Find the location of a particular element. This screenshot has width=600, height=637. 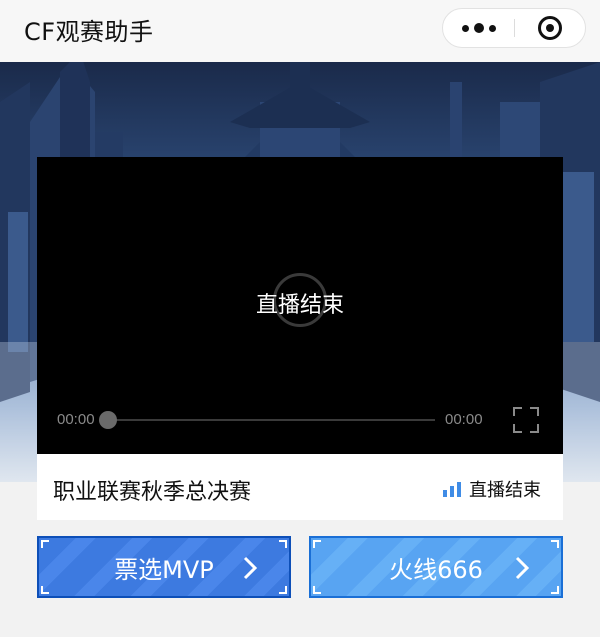

event-title: 职业联赛秋季总决赛 is located at coordinates (152, 492).